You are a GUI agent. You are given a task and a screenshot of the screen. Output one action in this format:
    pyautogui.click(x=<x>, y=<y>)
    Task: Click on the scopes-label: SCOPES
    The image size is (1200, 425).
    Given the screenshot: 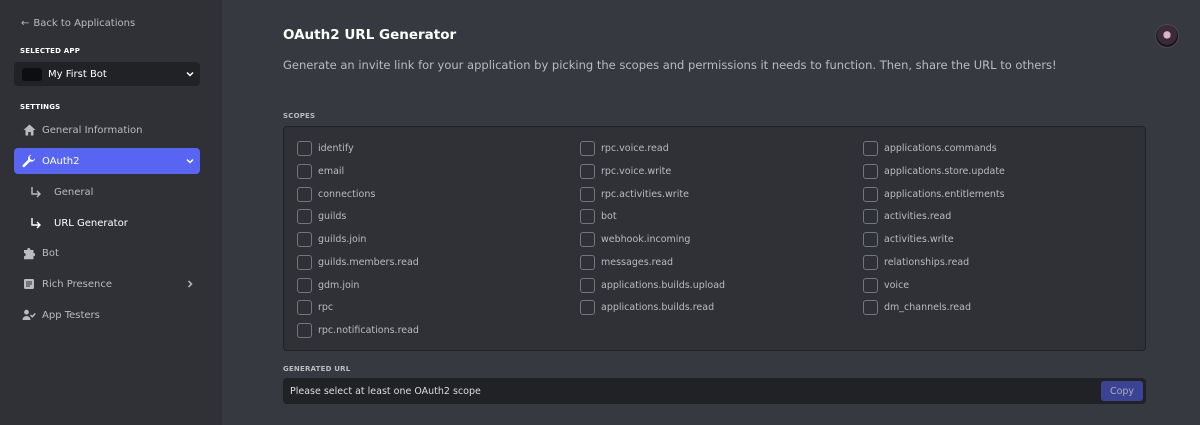 What is the action you would take?
    pyautogui.click(x=299, y=116)
    